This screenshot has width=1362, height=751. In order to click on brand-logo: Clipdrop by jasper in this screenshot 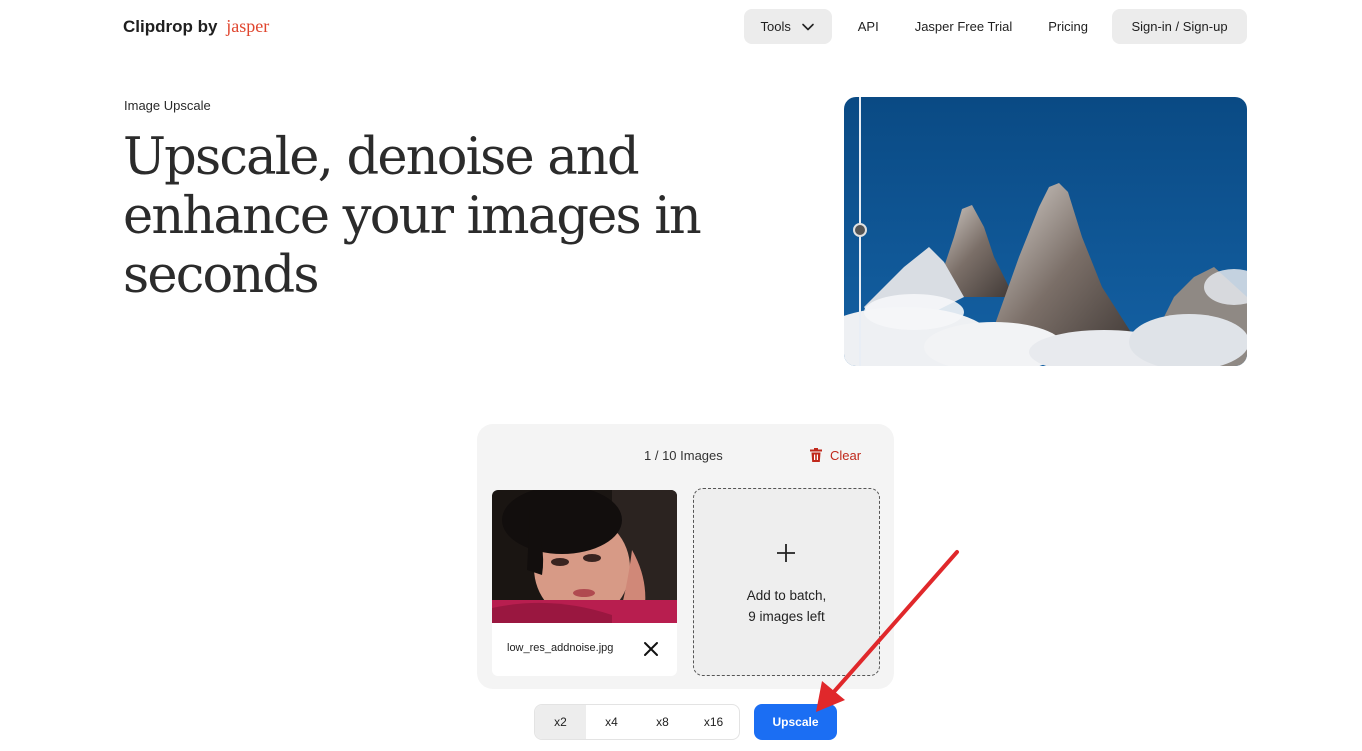, I will do `click(196, 26)`.